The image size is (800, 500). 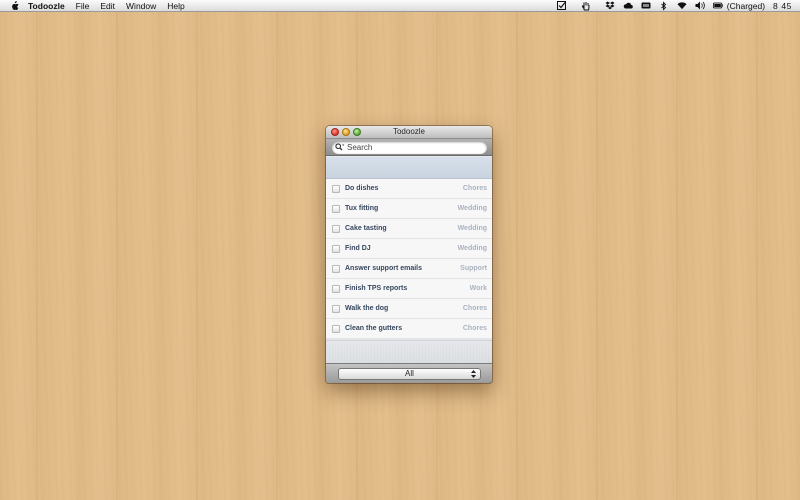 What do you see at coordinates (46, 6) in the screenshot?
I see `menu-app-name: Todoozle` at bounding box center [46, 6].